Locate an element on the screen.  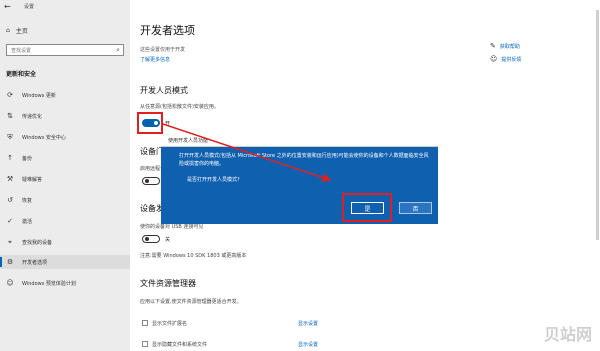
annotation-arrows is located at coordinates (247, 152).